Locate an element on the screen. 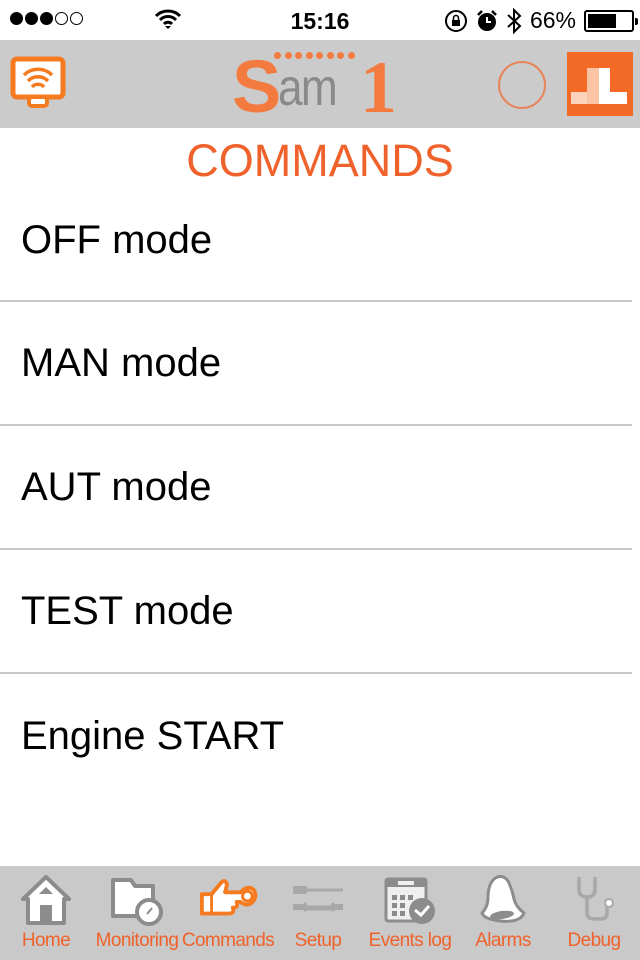 Image resolution: width=640 pixels, height=960 pixels. tab-setup: Setup is located at coordinates (318, 913).